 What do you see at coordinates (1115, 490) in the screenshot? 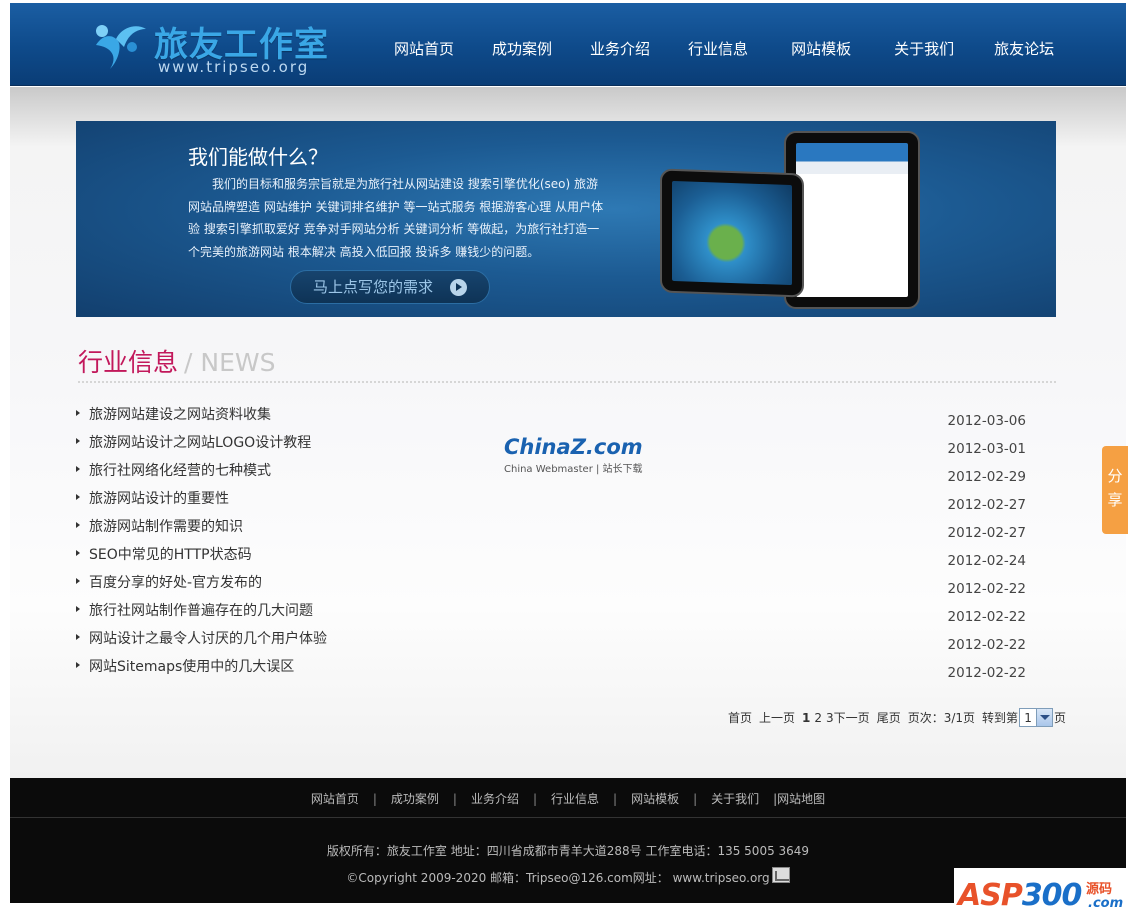
I see `share-tab: 分 享` at bounding box center [1115, 490].